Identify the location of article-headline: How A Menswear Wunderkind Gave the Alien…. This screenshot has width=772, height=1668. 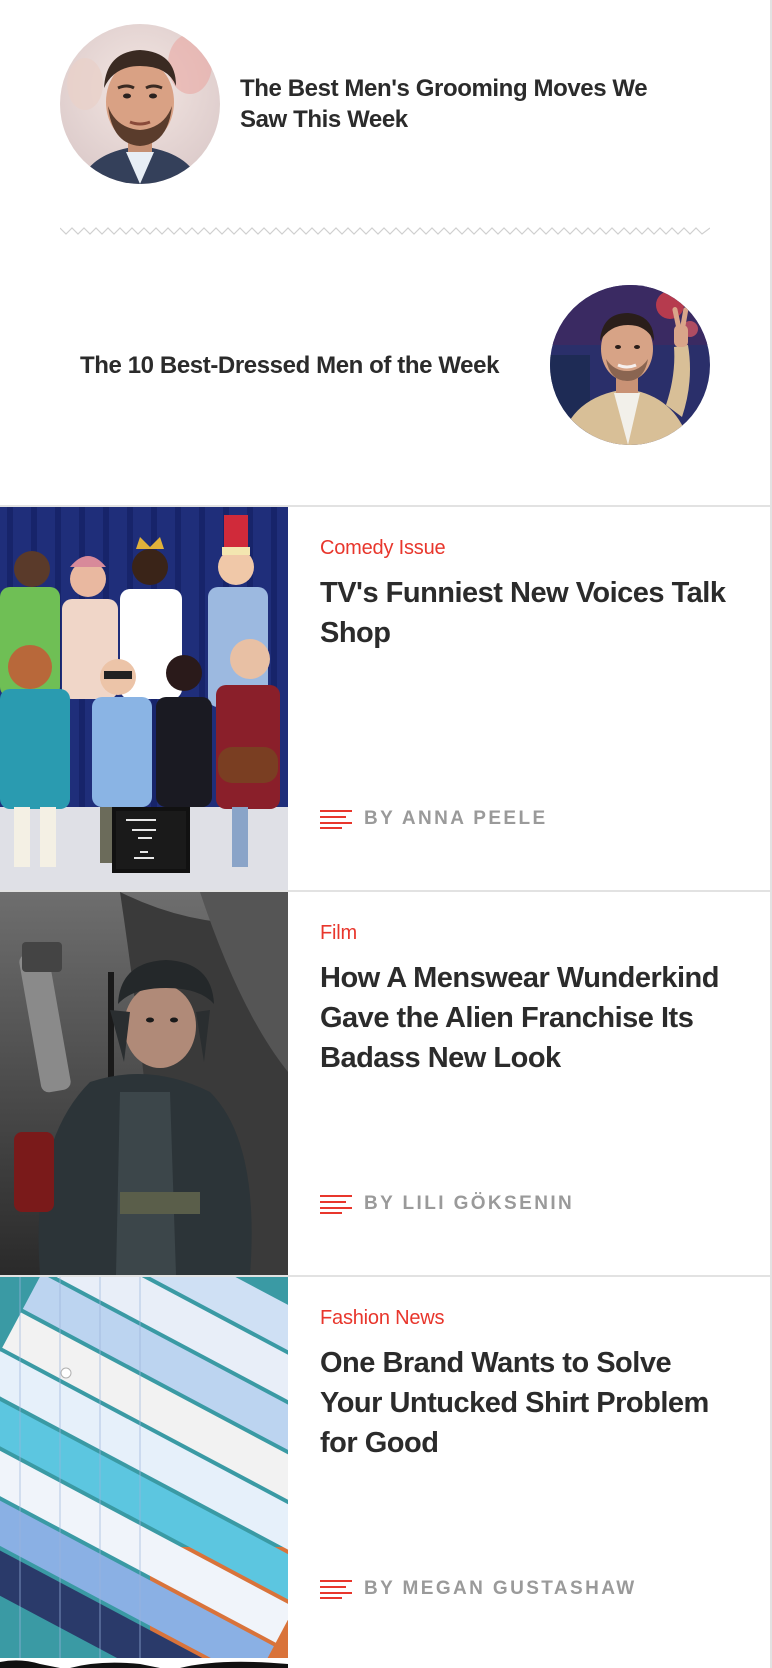
(530, 1018).